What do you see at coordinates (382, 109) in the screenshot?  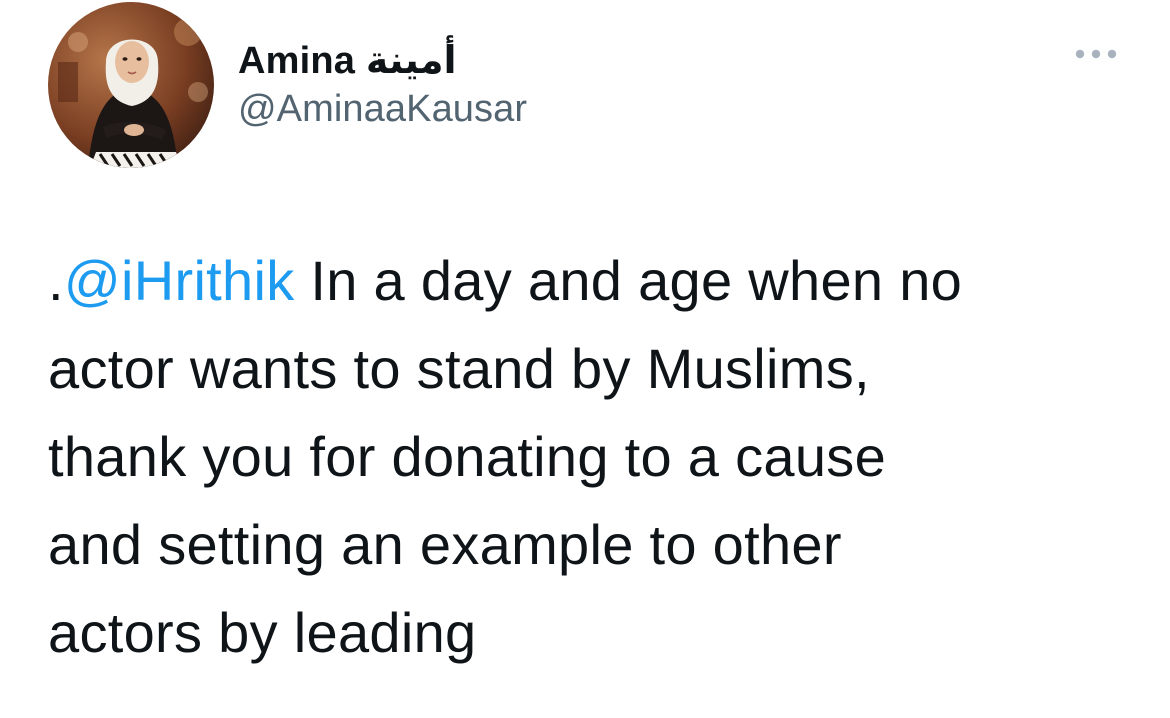 I see `author-handle: @AminaaKausar` at bounding box center [382, 109].